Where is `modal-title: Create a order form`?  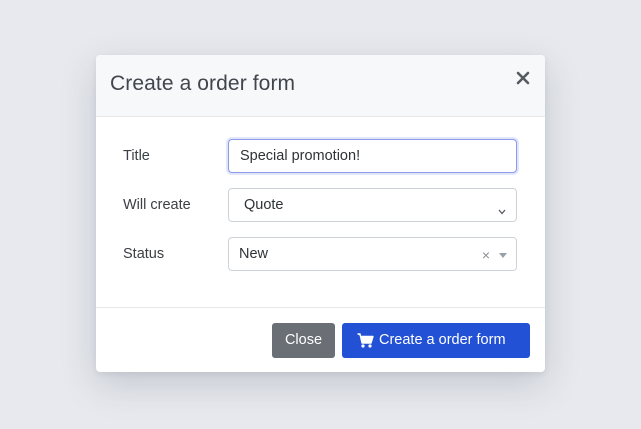
modal-title: Create a order form is located at coordinates (203, 83).